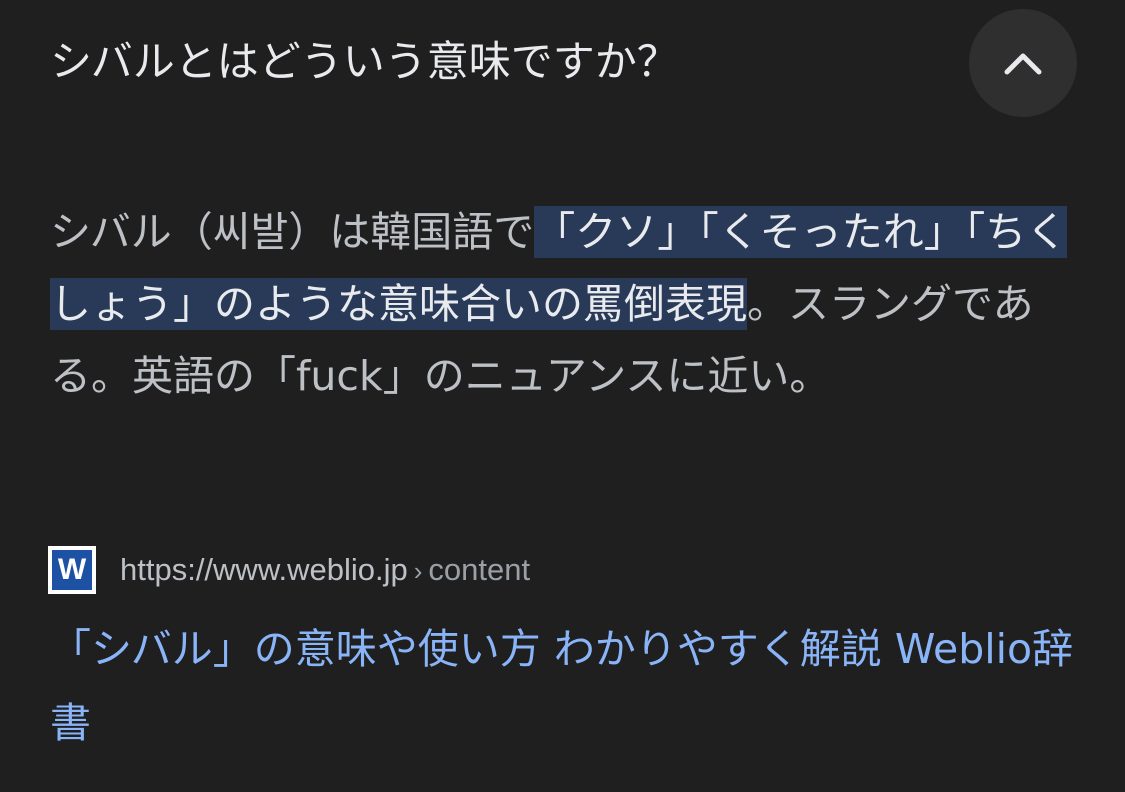 Image resolution: width=1125 pixels, height=792 pixels. What do you see at coordinates (364, 61) in the screenshot?
I see `question-heading: シバルとはどういう意味ですか？` at bounding box center [364, 61].